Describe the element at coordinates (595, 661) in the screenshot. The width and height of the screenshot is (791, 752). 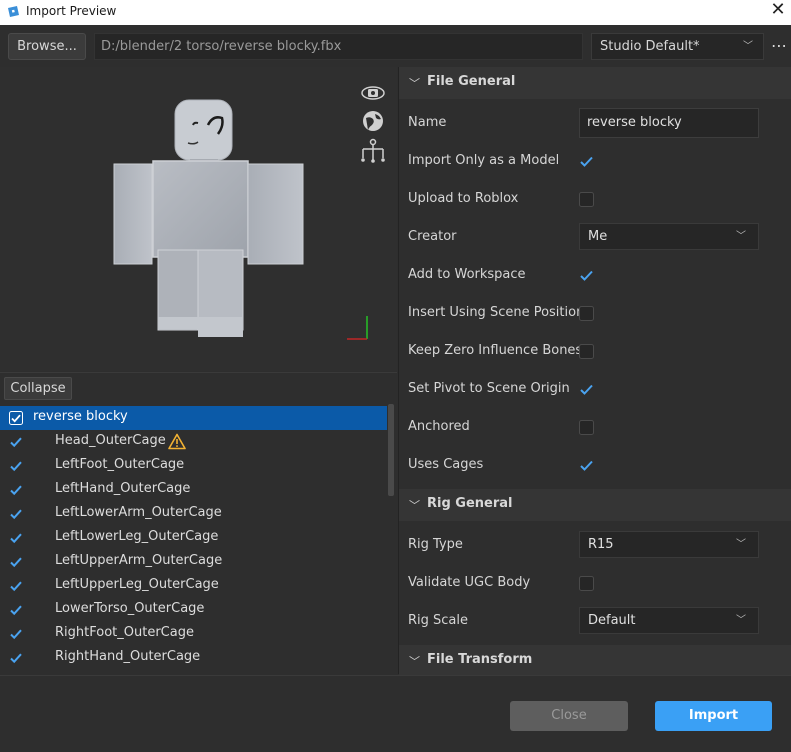
I see `section-file-transform: ﹀ File Transform` at that location.